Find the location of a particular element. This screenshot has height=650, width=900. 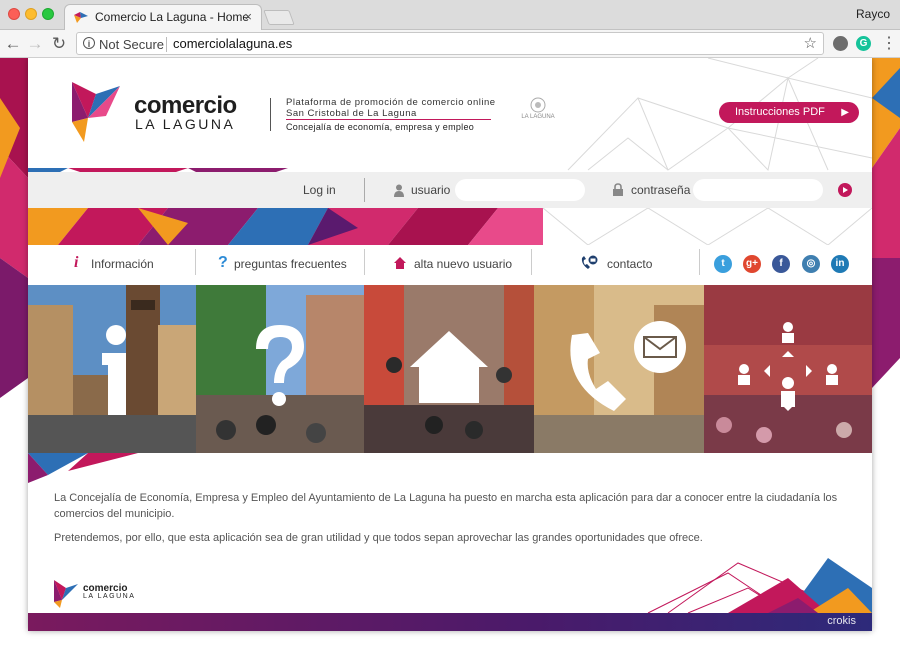

menu-label-informacion: Información is located at coordinates (122, 264).